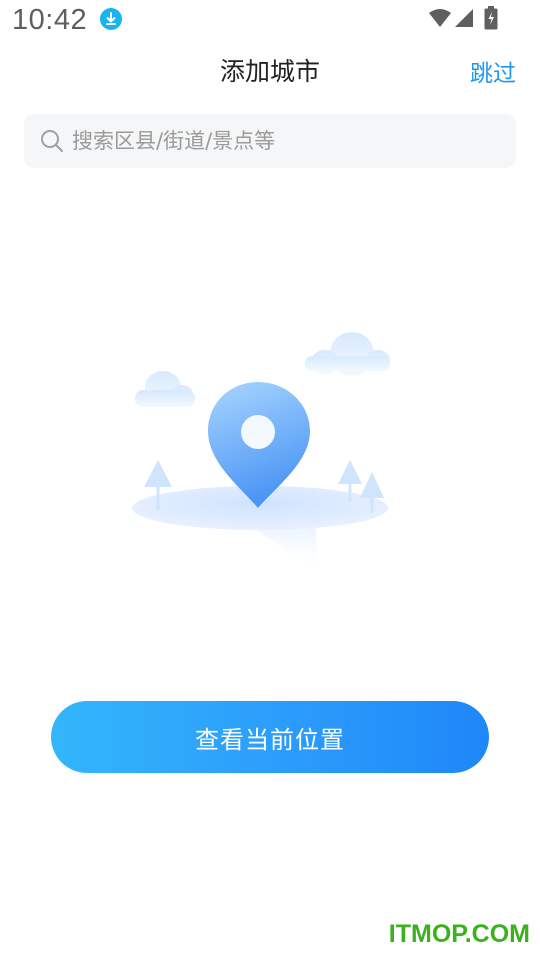  I want to click on search-icon, so click(52, 143).